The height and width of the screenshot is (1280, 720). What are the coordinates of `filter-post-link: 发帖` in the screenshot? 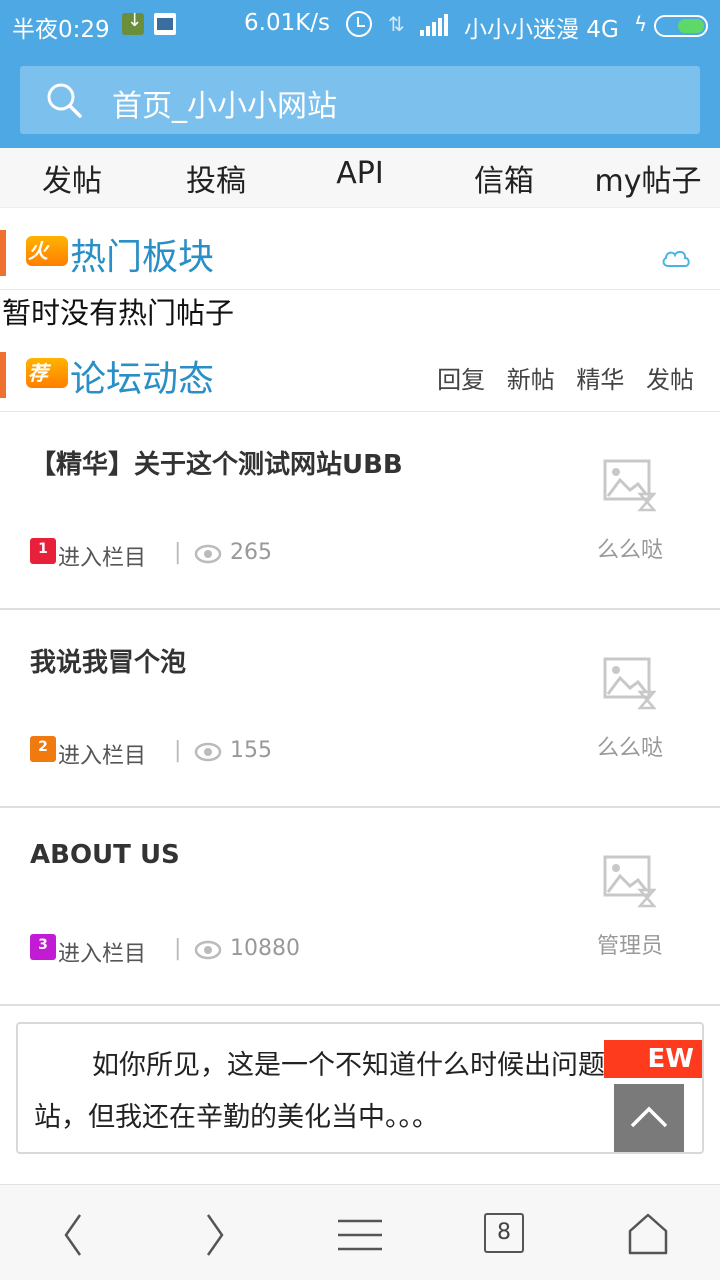 It's located at (670, 380).